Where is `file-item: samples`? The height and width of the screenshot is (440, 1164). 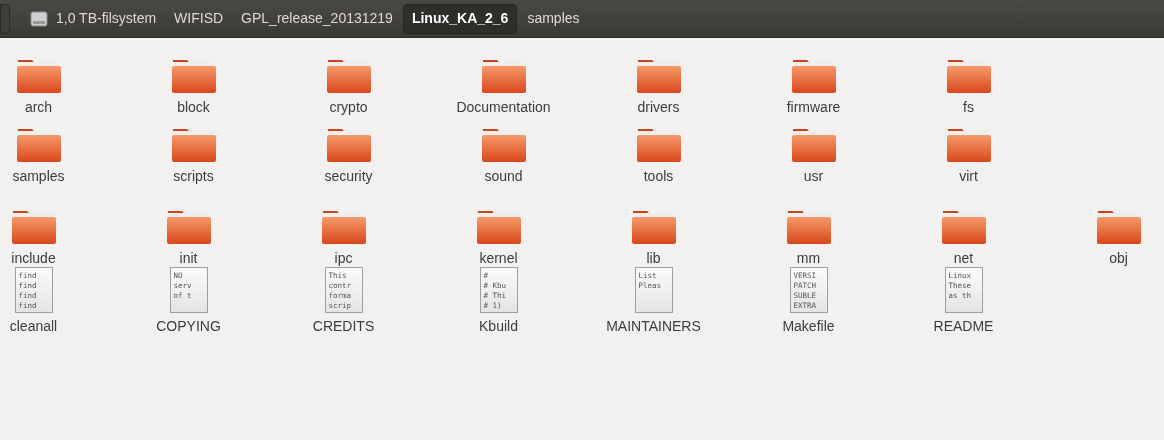
file-item: samples is located at coordinates (58, 154).